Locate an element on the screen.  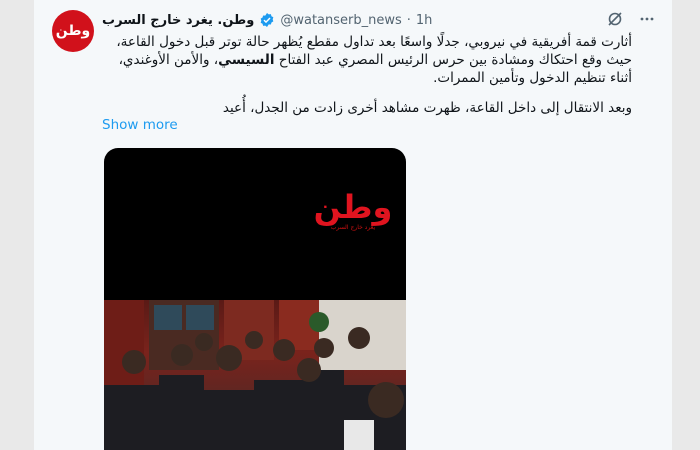
timestamp: 1h is located at coordinates (424, 20).